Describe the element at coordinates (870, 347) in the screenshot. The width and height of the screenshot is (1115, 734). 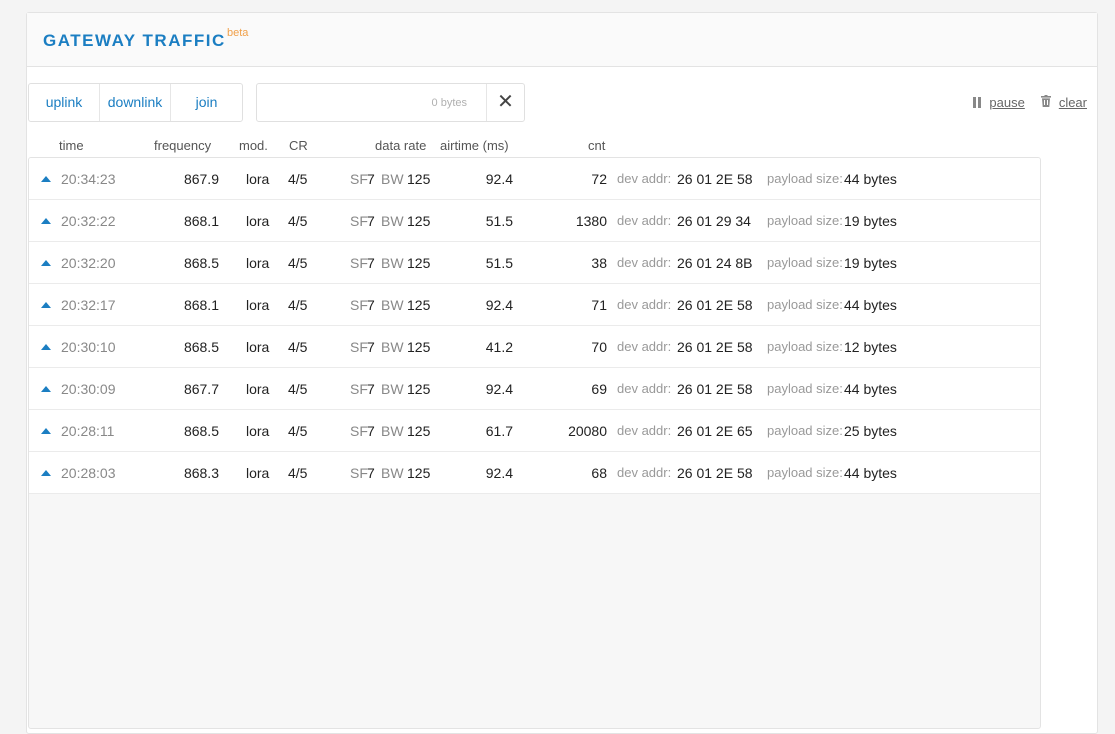
I see `row-payload-size: 12 bytes` at that location.